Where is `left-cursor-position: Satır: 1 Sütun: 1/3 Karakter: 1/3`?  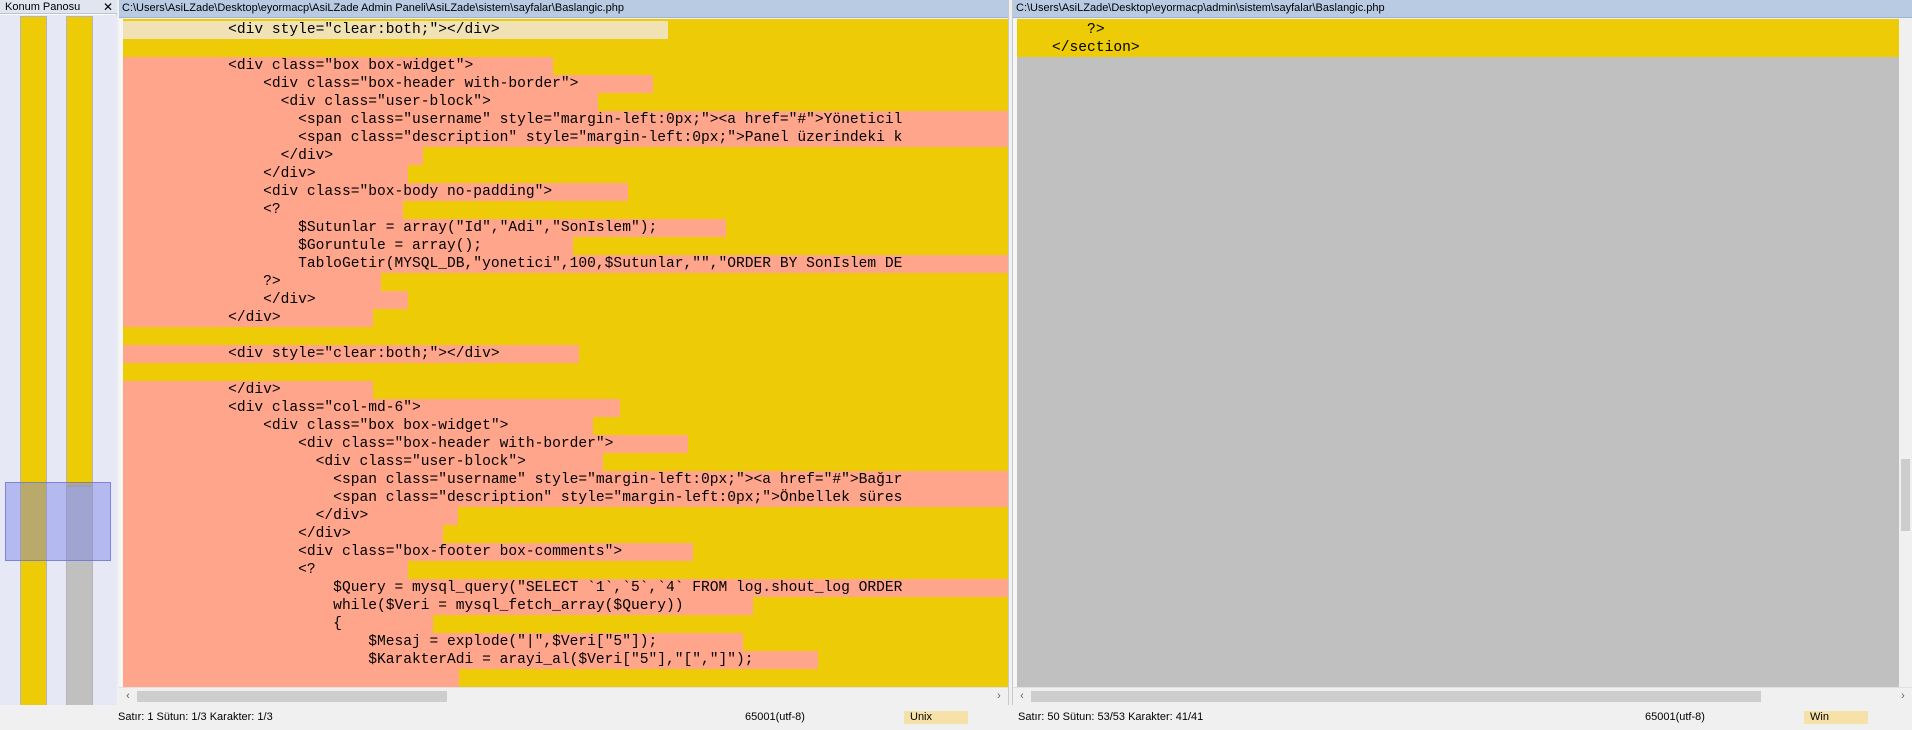
left-cursor-position: Satır: 1 Sütun: 1/3 Karakter: 1/3 is located at coordinates (195, 717).